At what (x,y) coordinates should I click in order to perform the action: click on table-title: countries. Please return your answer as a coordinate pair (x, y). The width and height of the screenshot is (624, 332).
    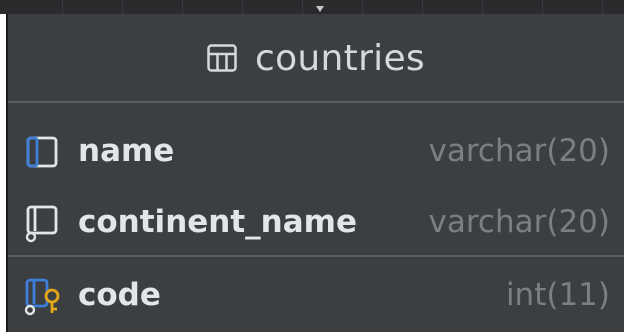
    Looking at the image, I should click on (340, 58).